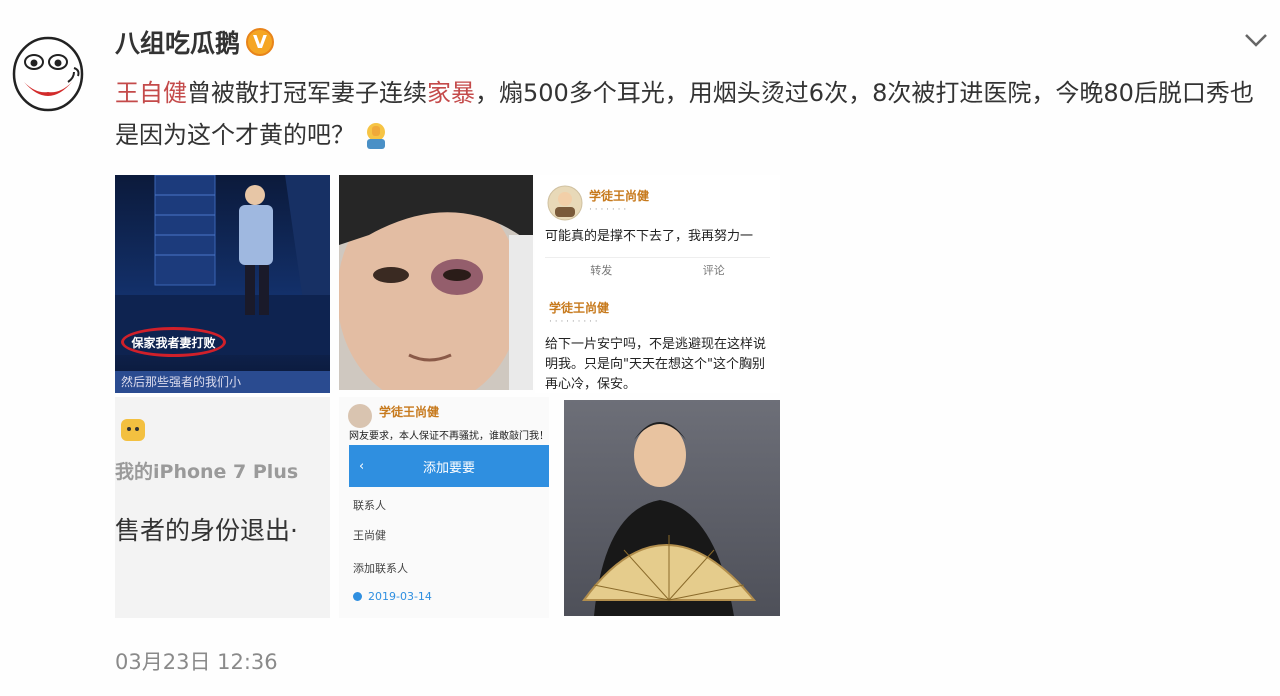  What do you see at coordinates (657, 267) in the screenshot?
I see `weibo-actions: 转发 评论` at bounding box center [657, 267].